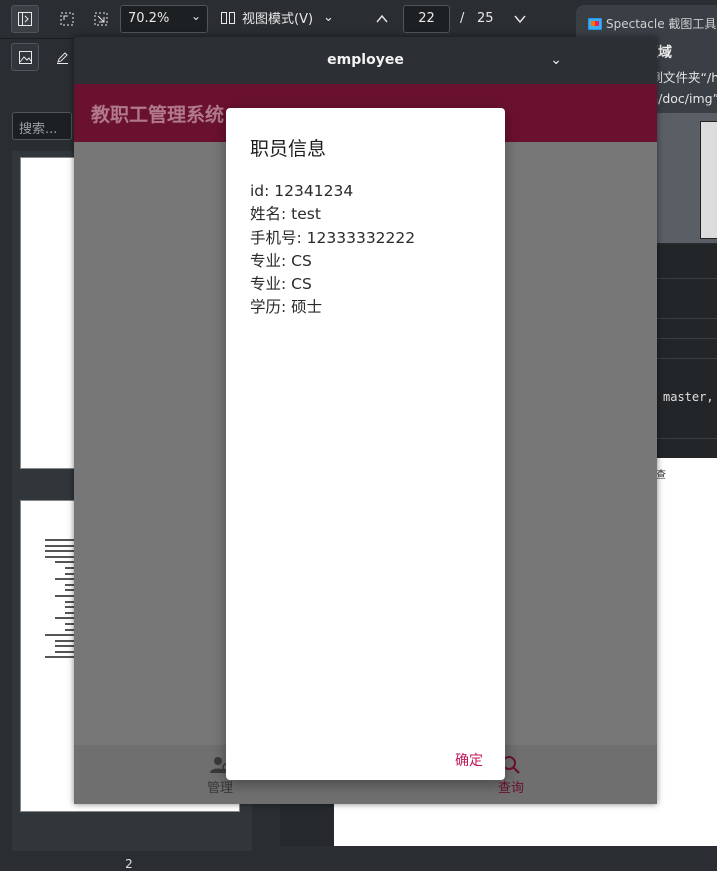 The image size is (717, 871). Describe the element at coordinates (510, 788) in the screenshot. I see `tab-query-label: 查询` at that location.